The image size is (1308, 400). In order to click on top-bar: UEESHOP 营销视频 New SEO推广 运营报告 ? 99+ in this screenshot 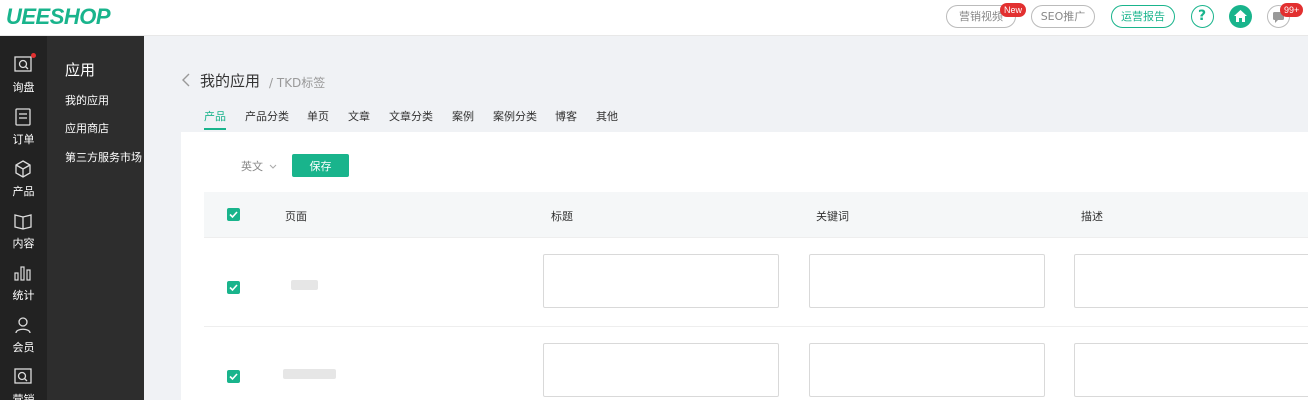, I will do `click(654, 18)`.